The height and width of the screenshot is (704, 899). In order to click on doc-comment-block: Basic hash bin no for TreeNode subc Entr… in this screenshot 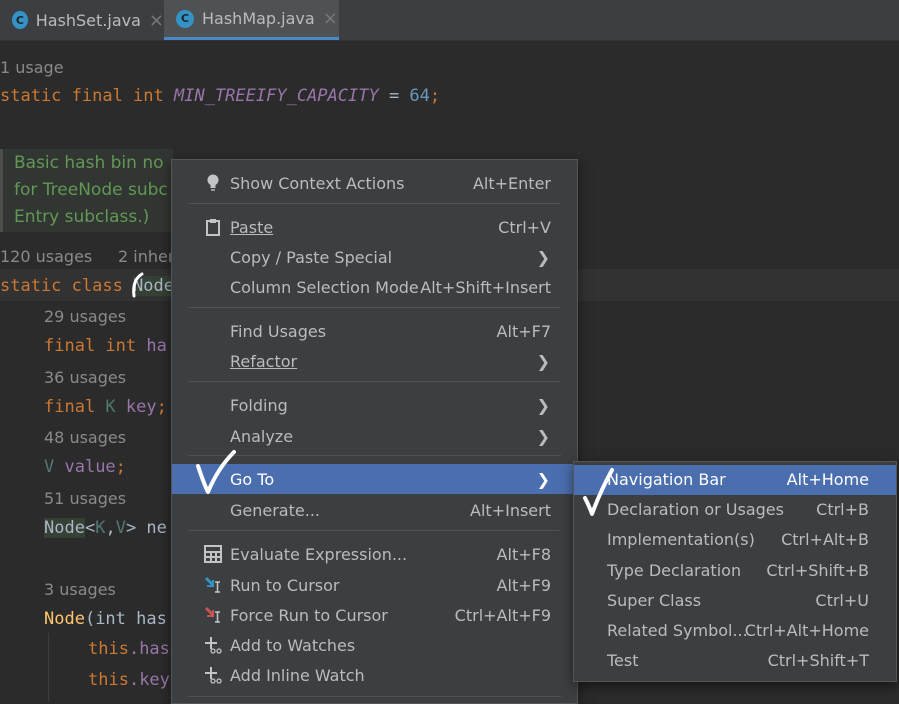, I will do `click(86, 190)`.